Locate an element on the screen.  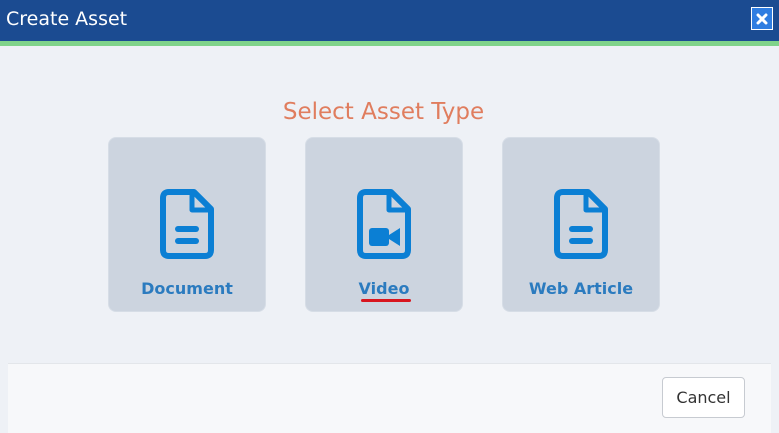
asset-type-document: Document is located at coordinates (187, 224).